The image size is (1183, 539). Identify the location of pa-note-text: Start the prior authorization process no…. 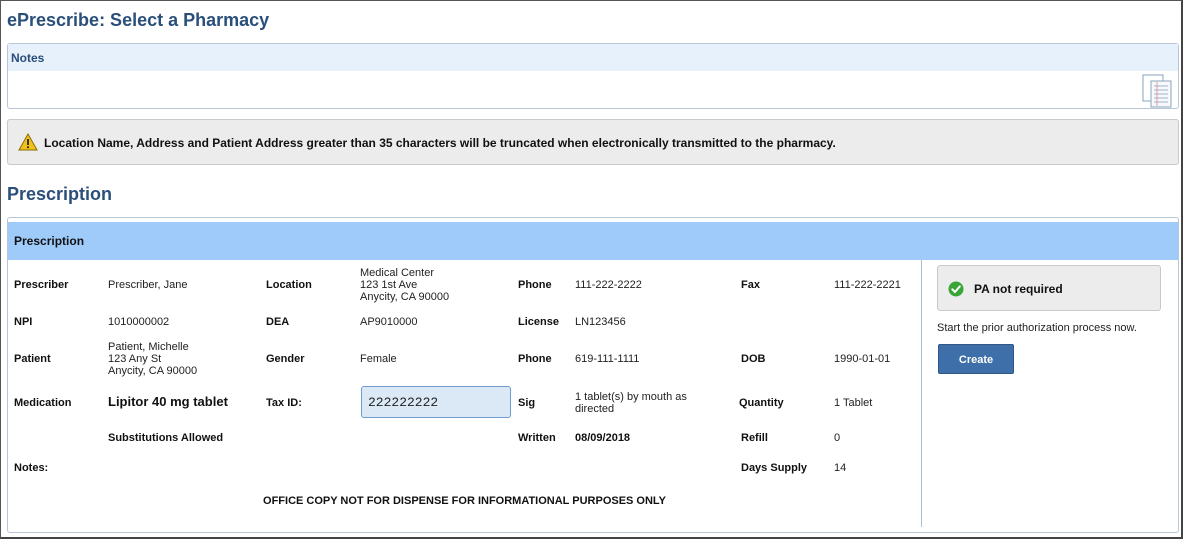
(1037, 328).